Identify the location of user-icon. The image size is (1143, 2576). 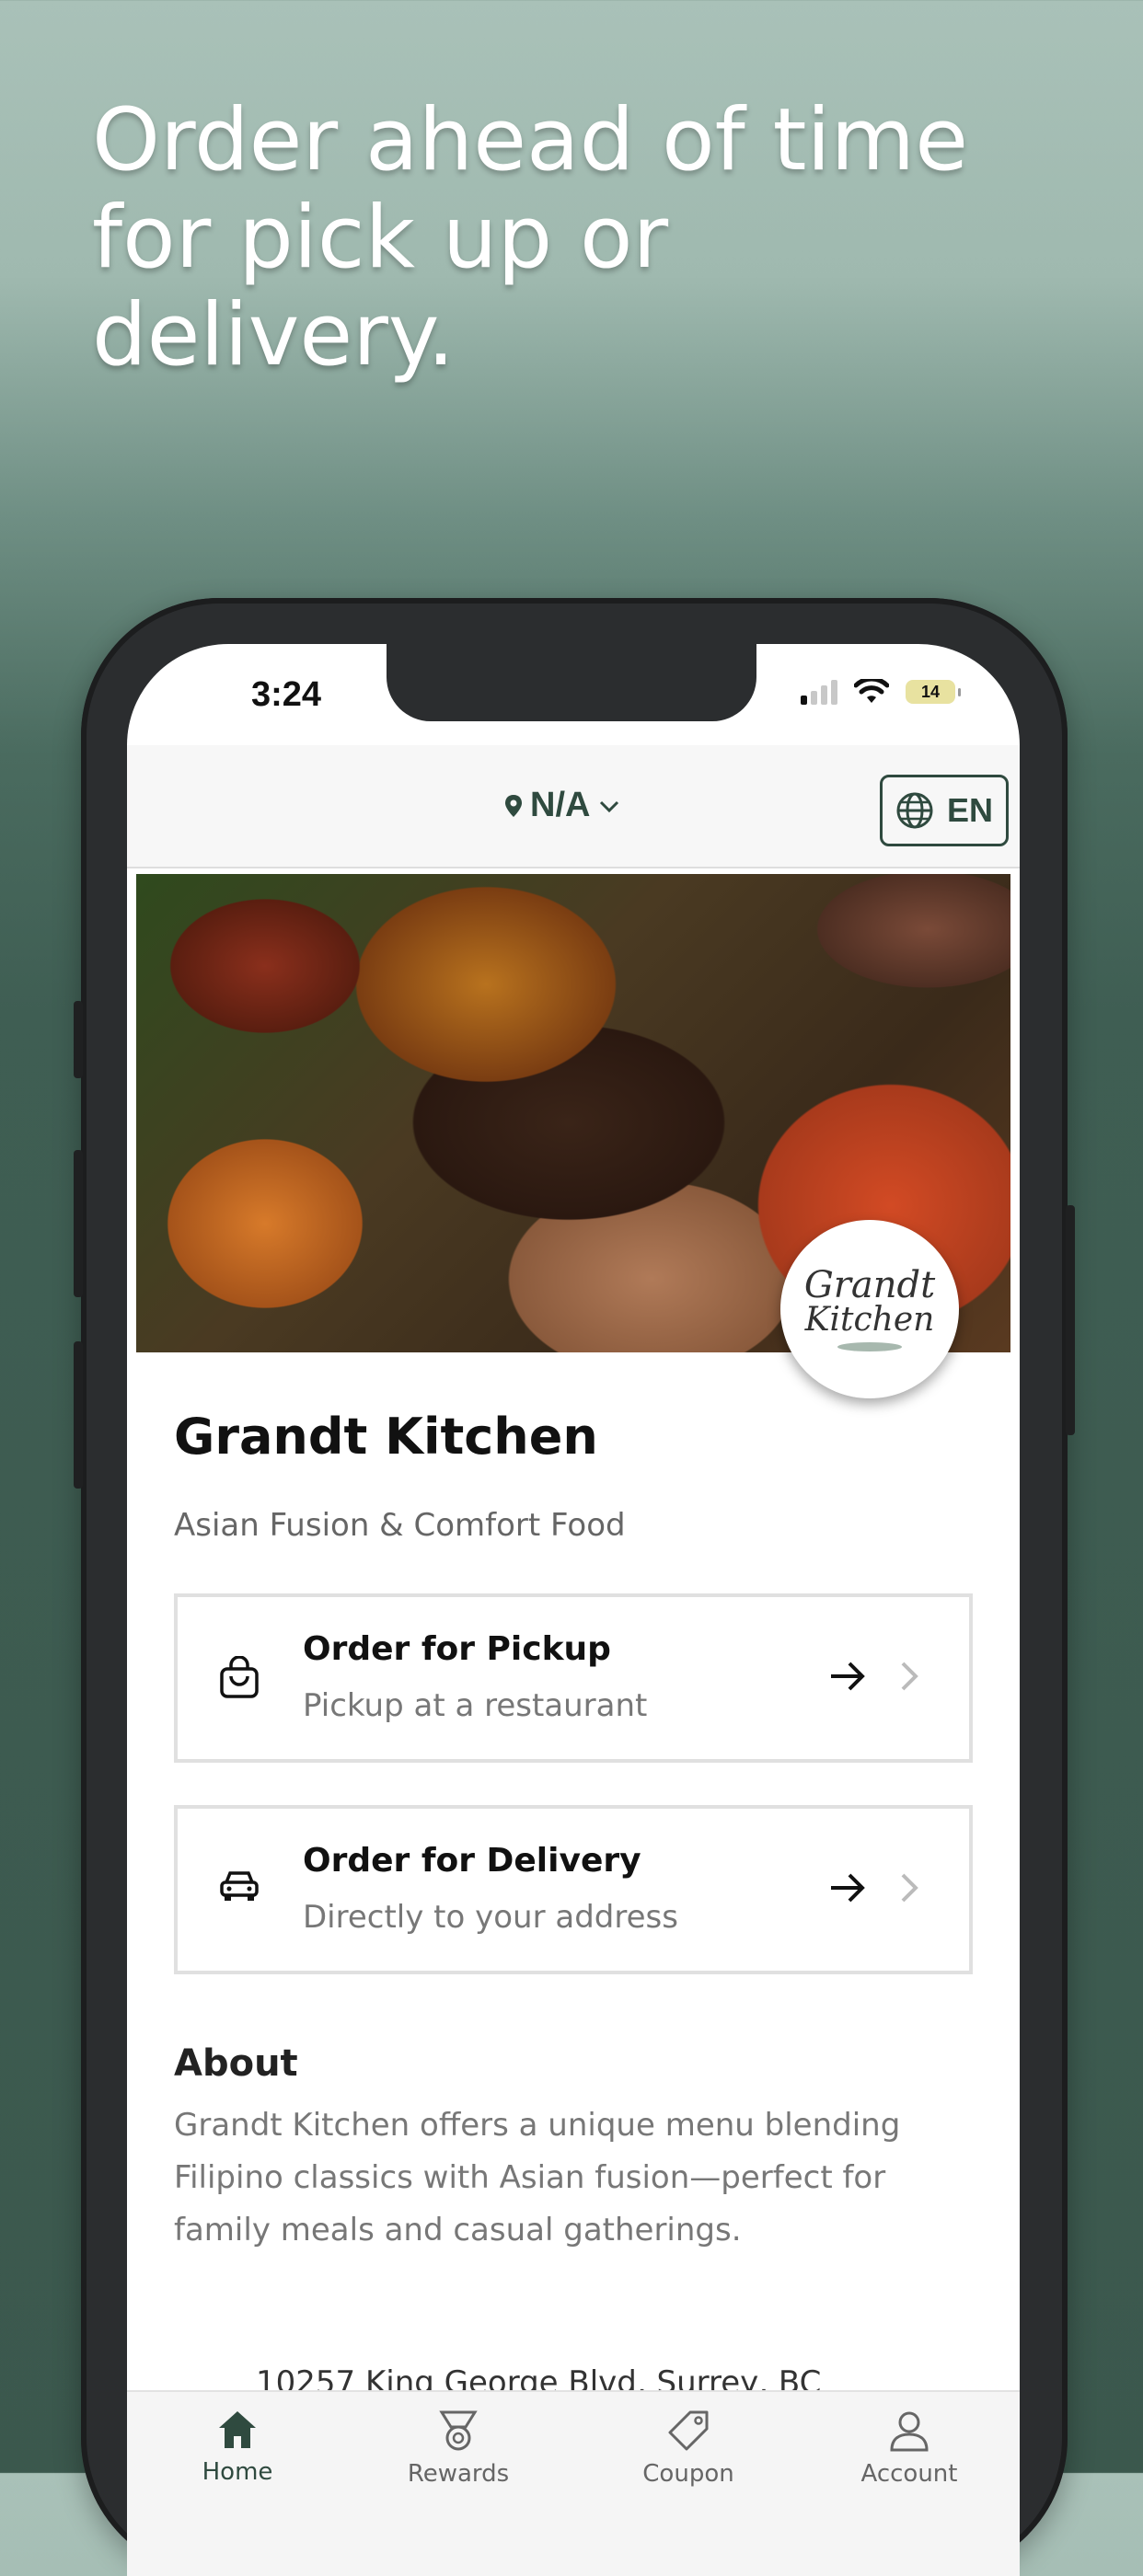
(909, 2431).